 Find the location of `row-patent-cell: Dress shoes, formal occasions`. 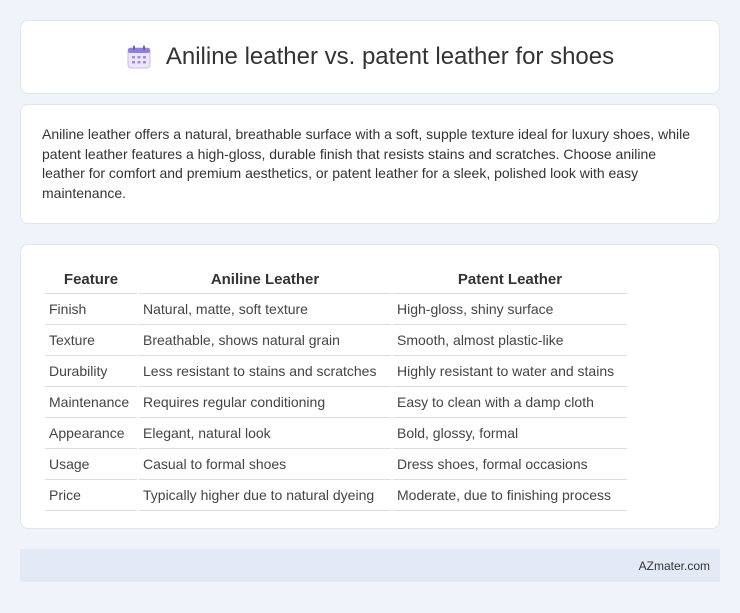

row-patent-cell: Dress shoes, formal occasions is located at coordinates (510, 464).